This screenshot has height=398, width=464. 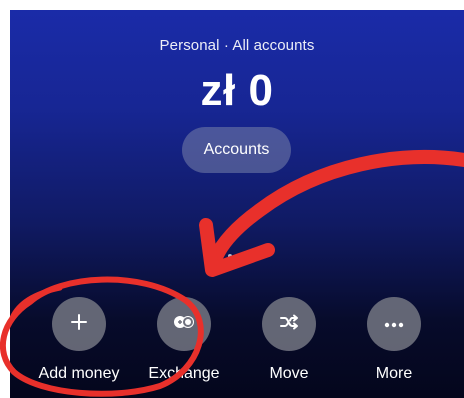 I want to click on more-action: More, so click(x=394, y=342).